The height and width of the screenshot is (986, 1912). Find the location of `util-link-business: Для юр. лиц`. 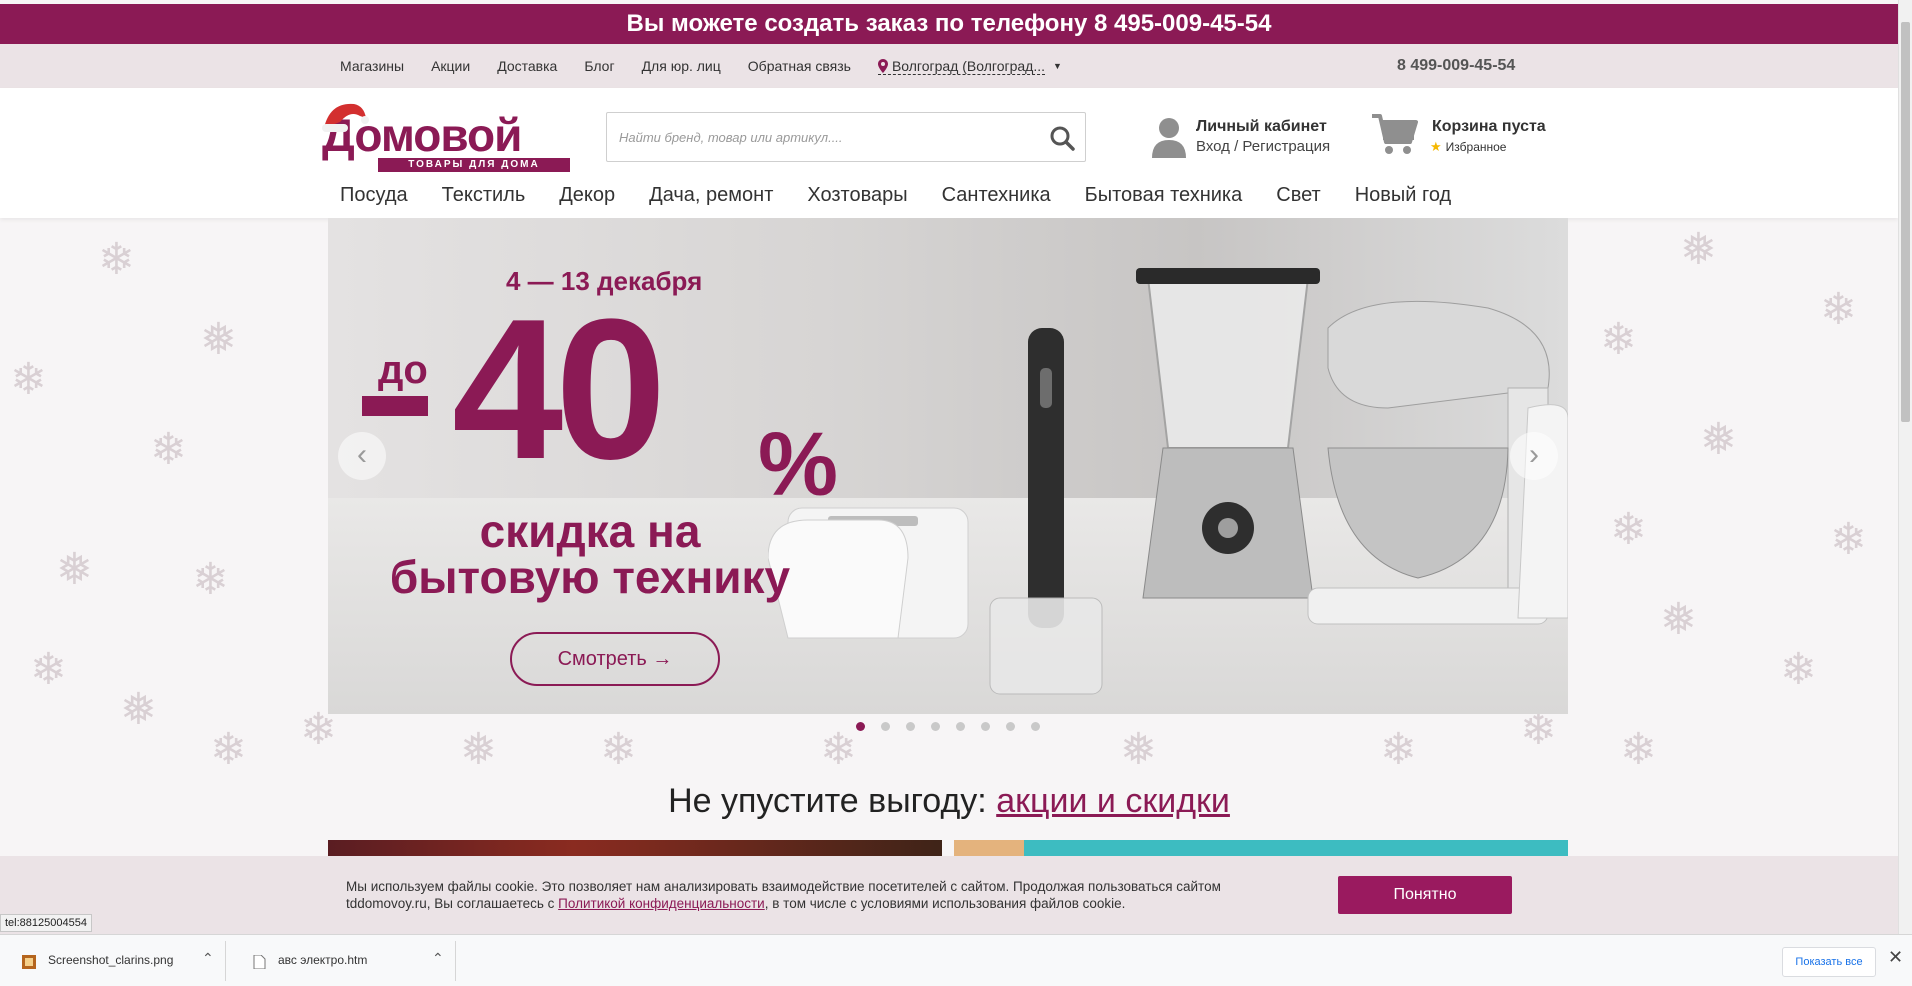

util-link-business: Для юр. лиц is located at coordinates (681, 66).